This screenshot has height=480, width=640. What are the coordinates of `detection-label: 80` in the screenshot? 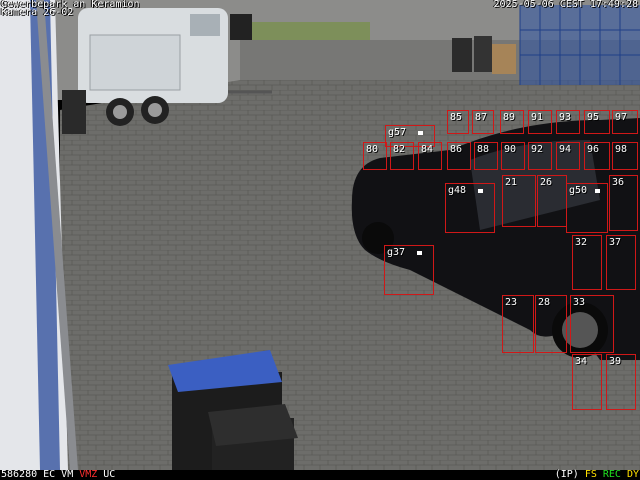 It's located at (372, 149).